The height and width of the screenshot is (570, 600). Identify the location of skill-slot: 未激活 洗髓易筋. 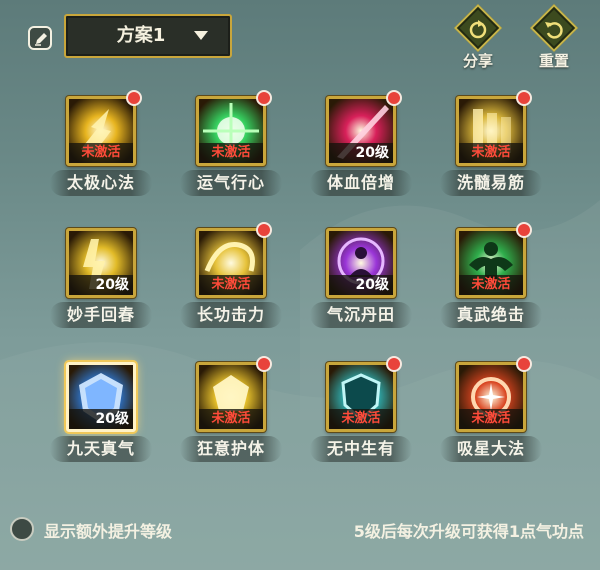
(491, 144).